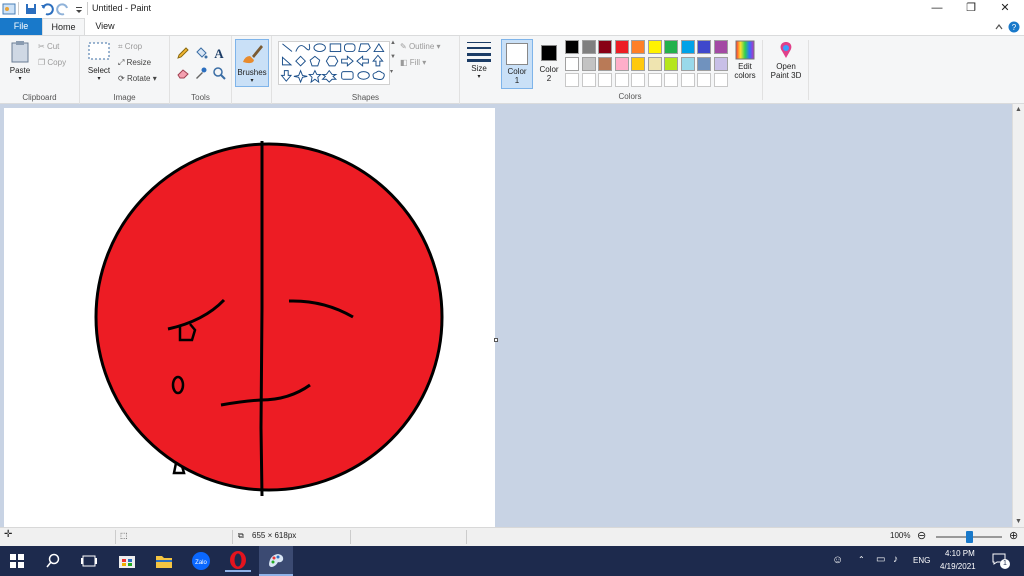 This screenshot has width=1024, height=576. Describe the element at coordinates (63, 26) in the screenshot. I see `tab-home: Home` at that location.